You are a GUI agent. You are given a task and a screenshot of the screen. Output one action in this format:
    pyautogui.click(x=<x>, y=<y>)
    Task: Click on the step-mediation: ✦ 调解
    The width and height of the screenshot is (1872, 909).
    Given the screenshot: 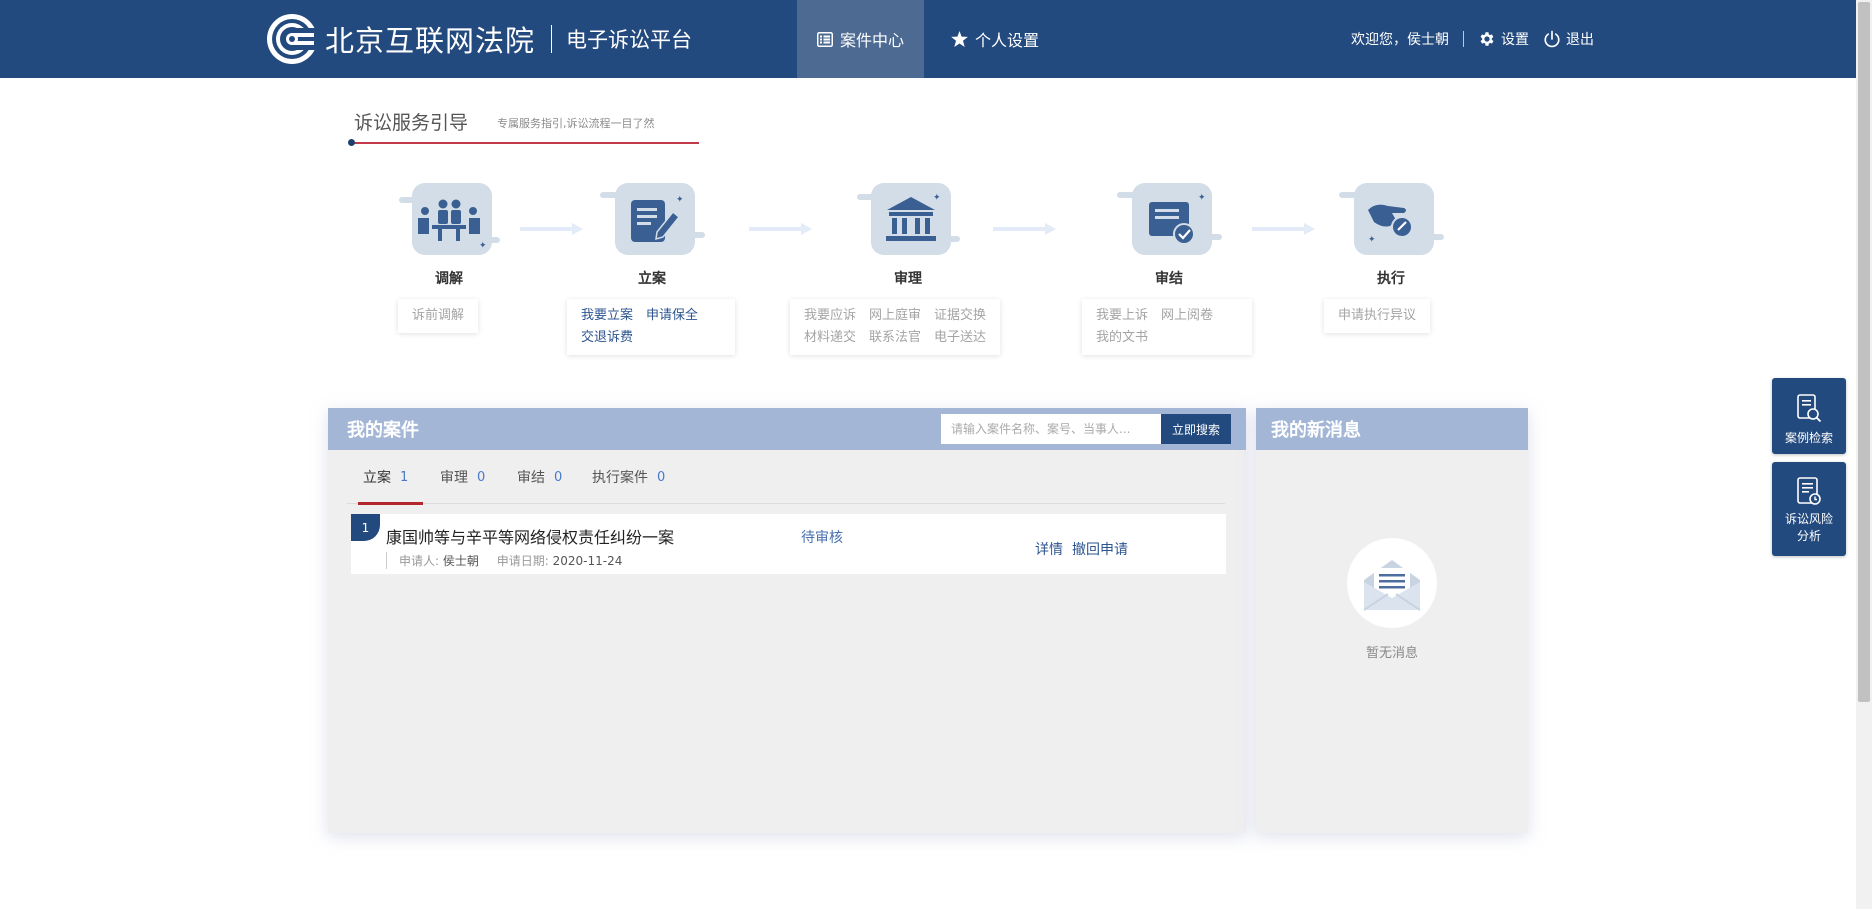 What is the action you would take?
    pyautogui.click(x=449, y=234)
    